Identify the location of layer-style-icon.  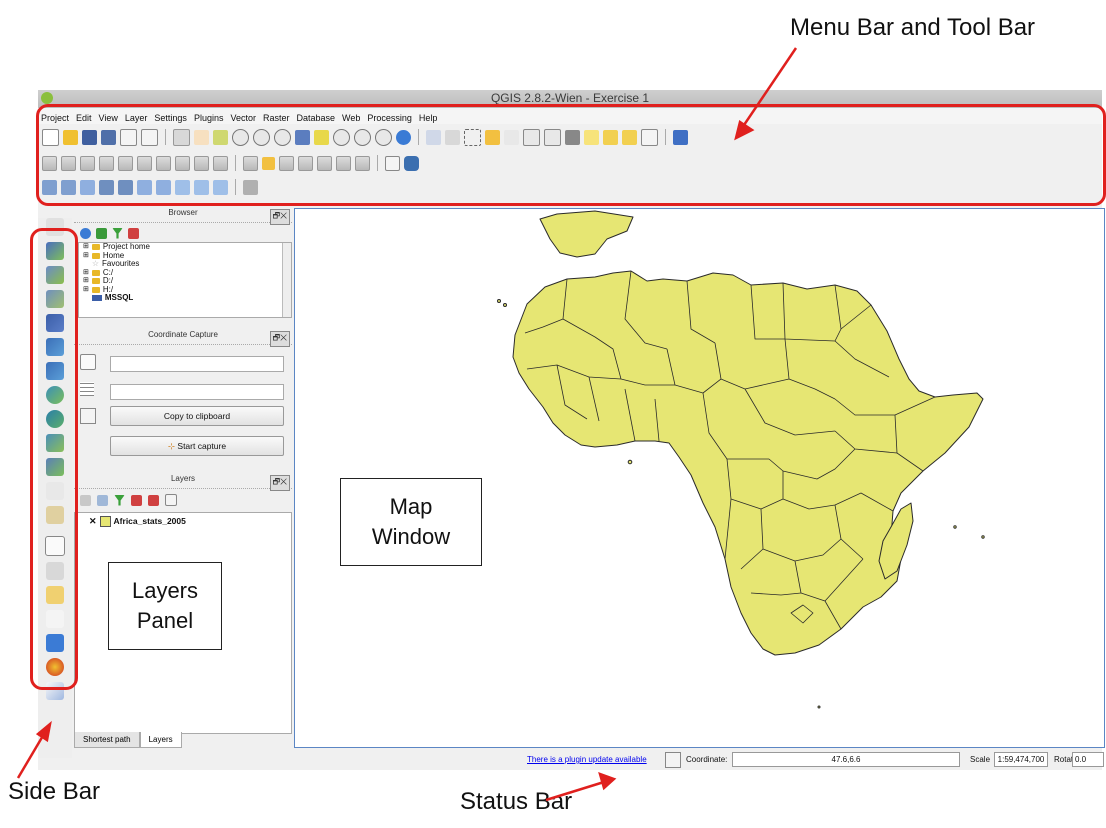
(85, 500).